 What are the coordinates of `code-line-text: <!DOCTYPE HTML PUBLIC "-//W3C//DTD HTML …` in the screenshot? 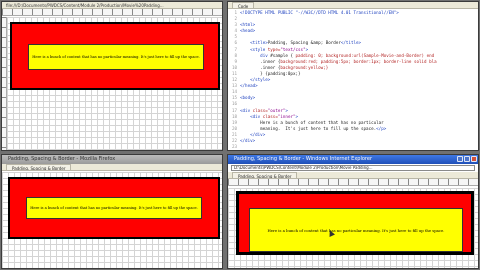 It's located at (319, 12).